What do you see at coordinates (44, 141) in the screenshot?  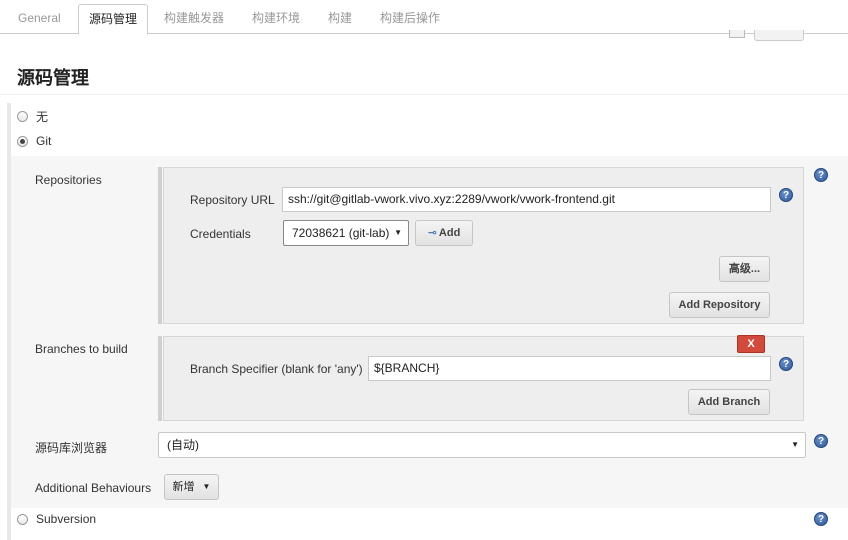 I see `radio-git-label: Git` at bounding box center [44, 141].